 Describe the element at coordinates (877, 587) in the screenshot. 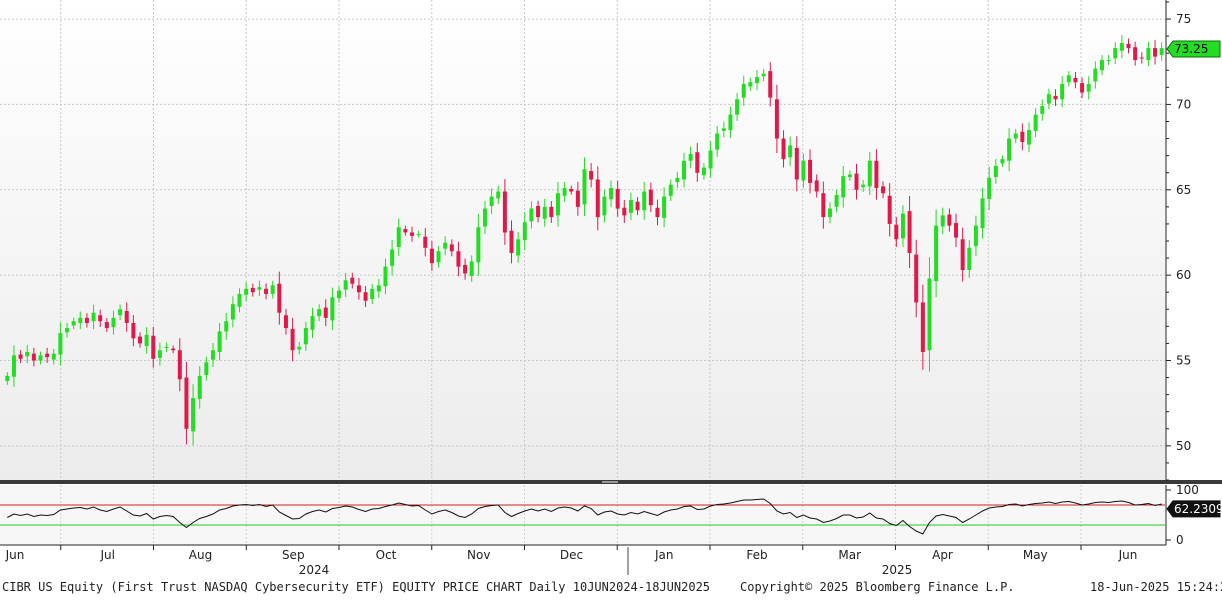

I see `copyright-text: Copyright© 2025 Bloomberg Finance L.P.` at that location.